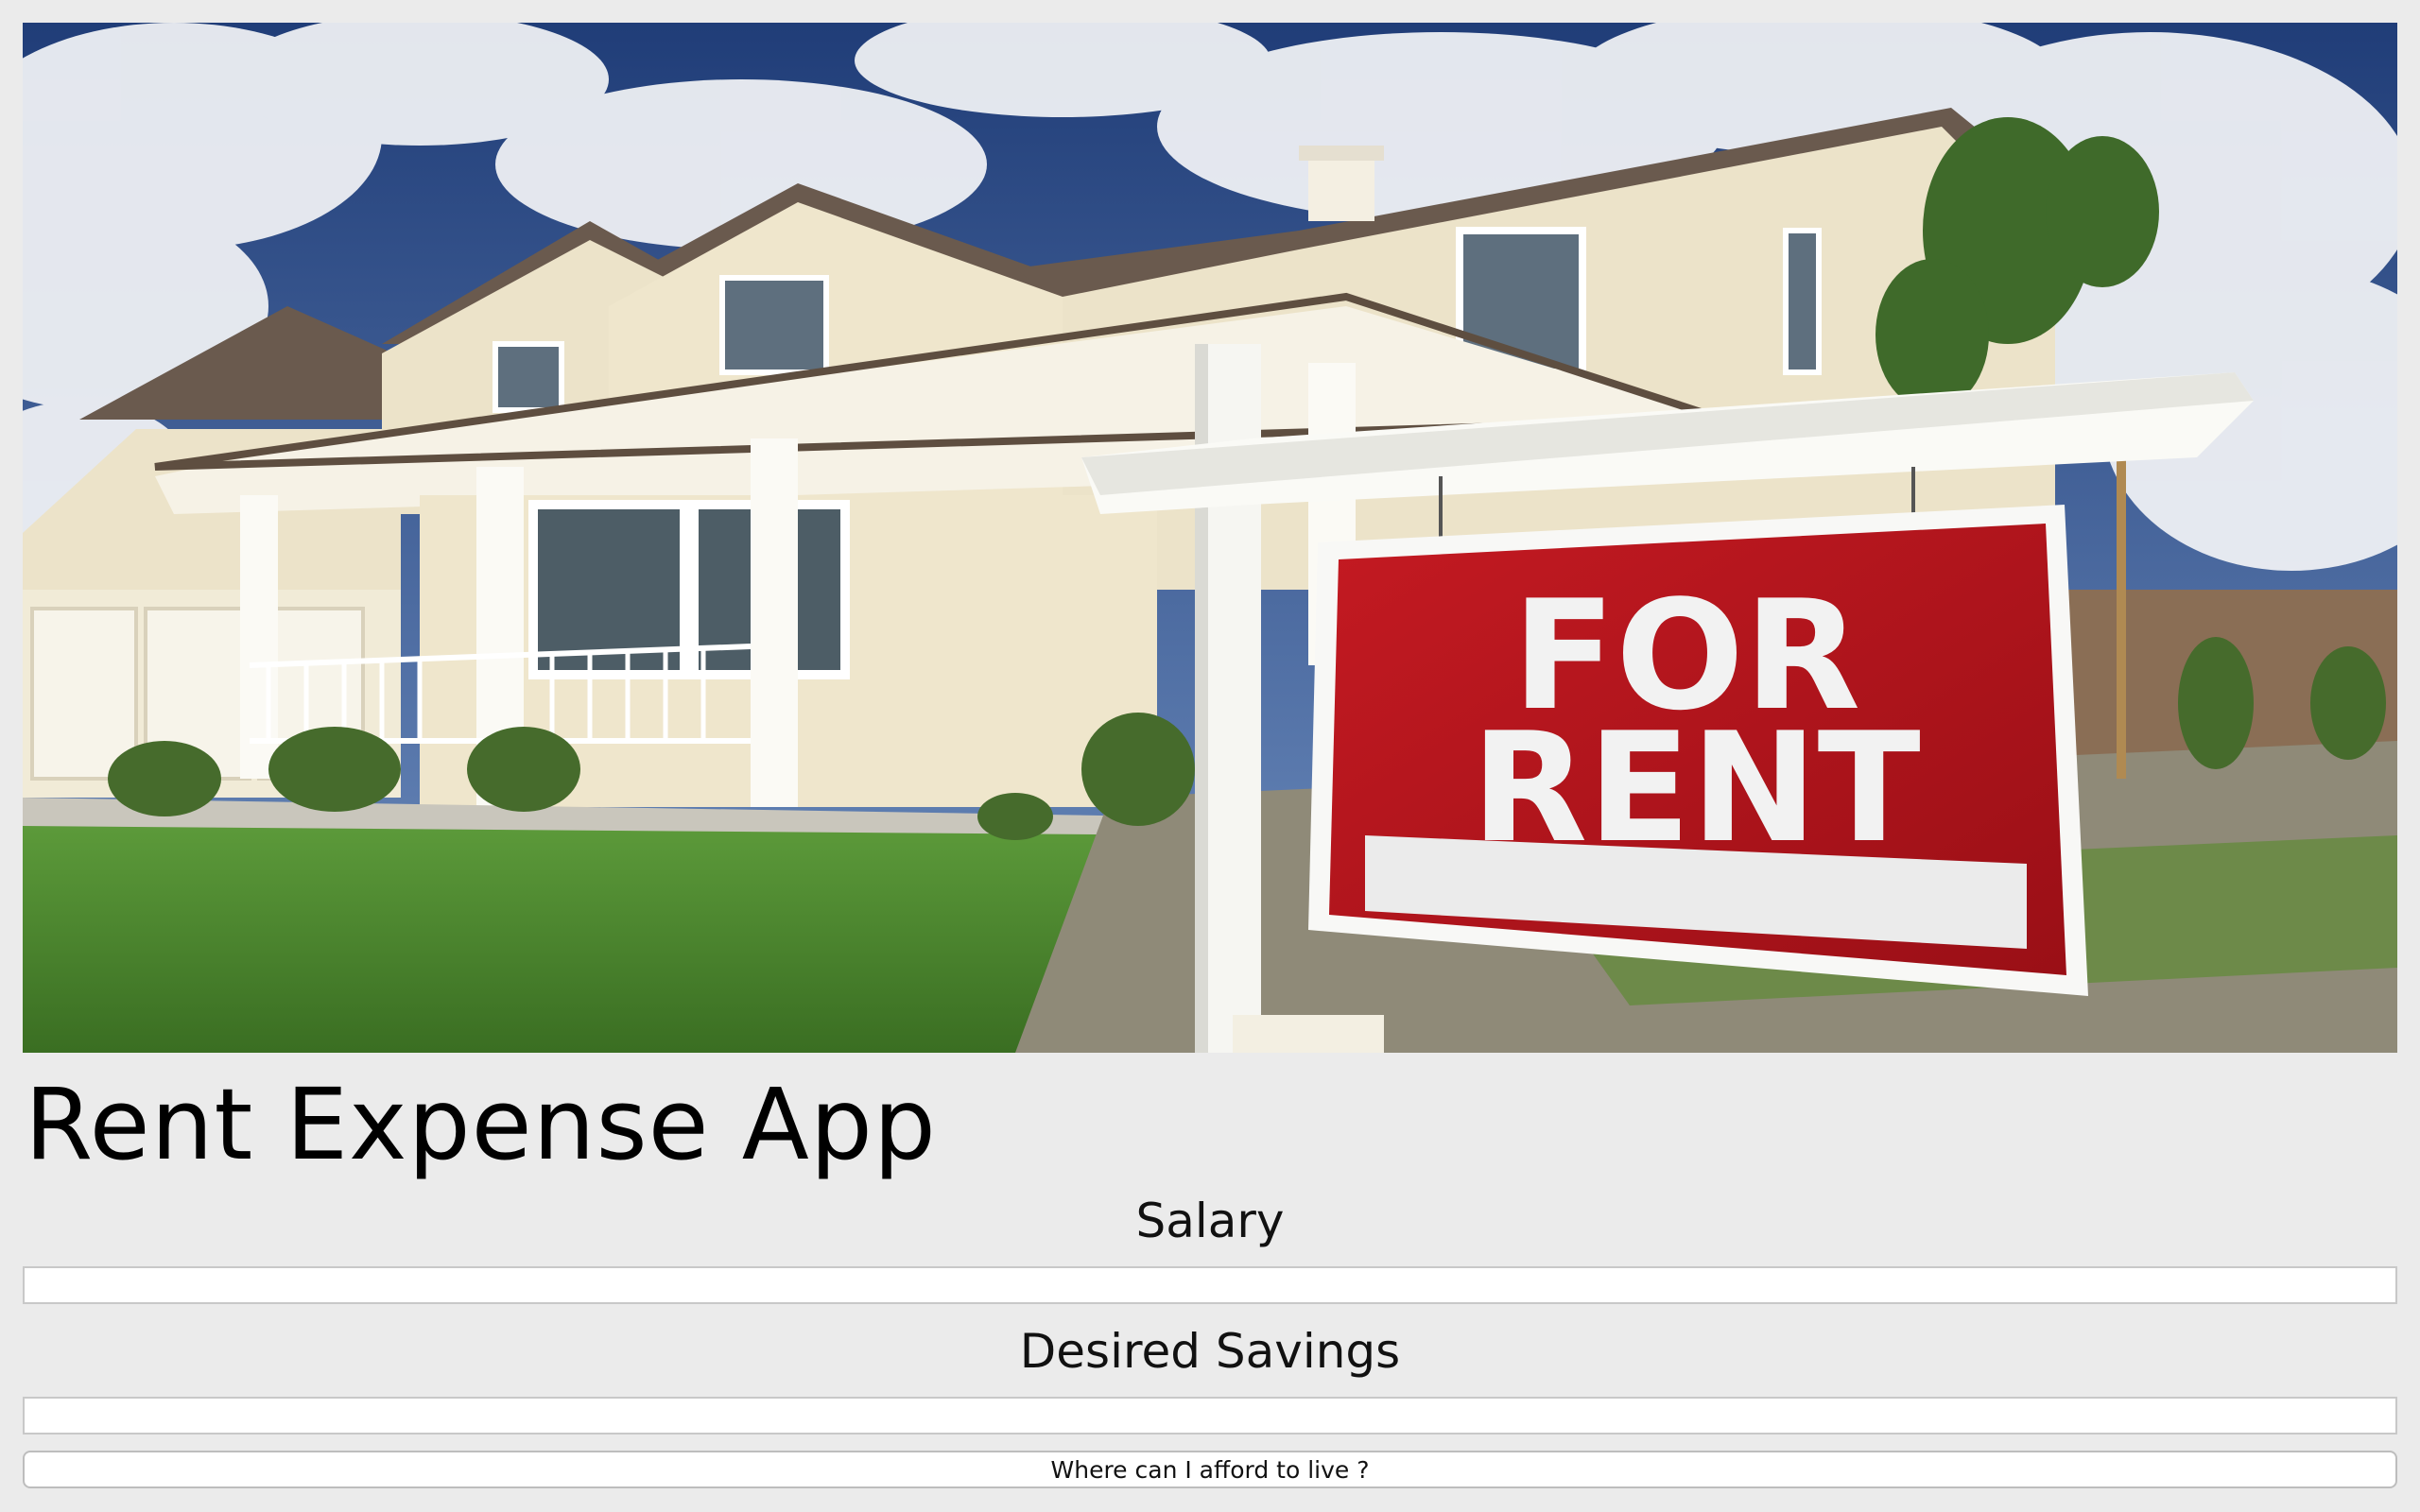 The width and height of the screenshot is (2420, 1512). I want to click on afford-submit-button: Where can I afford to live ?, so click(1210, 1469).